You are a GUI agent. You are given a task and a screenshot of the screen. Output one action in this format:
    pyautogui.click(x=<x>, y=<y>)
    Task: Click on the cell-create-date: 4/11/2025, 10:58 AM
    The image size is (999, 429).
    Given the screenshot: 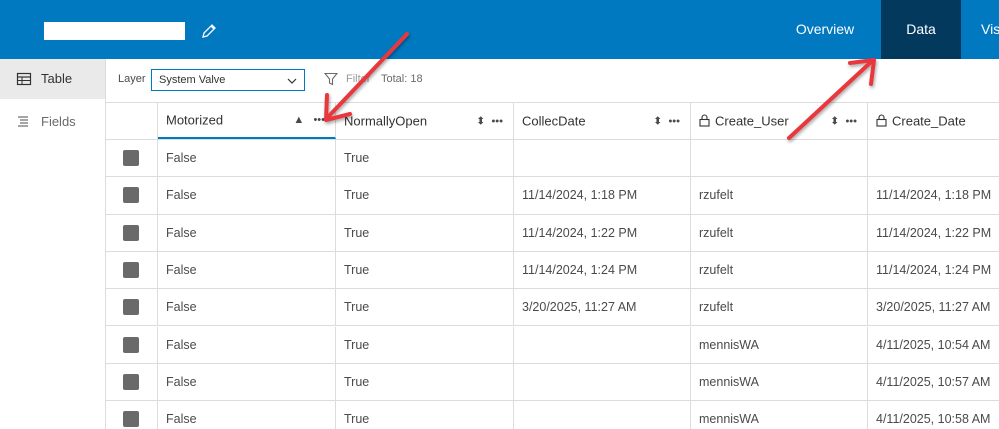 What is the action you would take?
    pyautogui.click(x=933, y=415)
    